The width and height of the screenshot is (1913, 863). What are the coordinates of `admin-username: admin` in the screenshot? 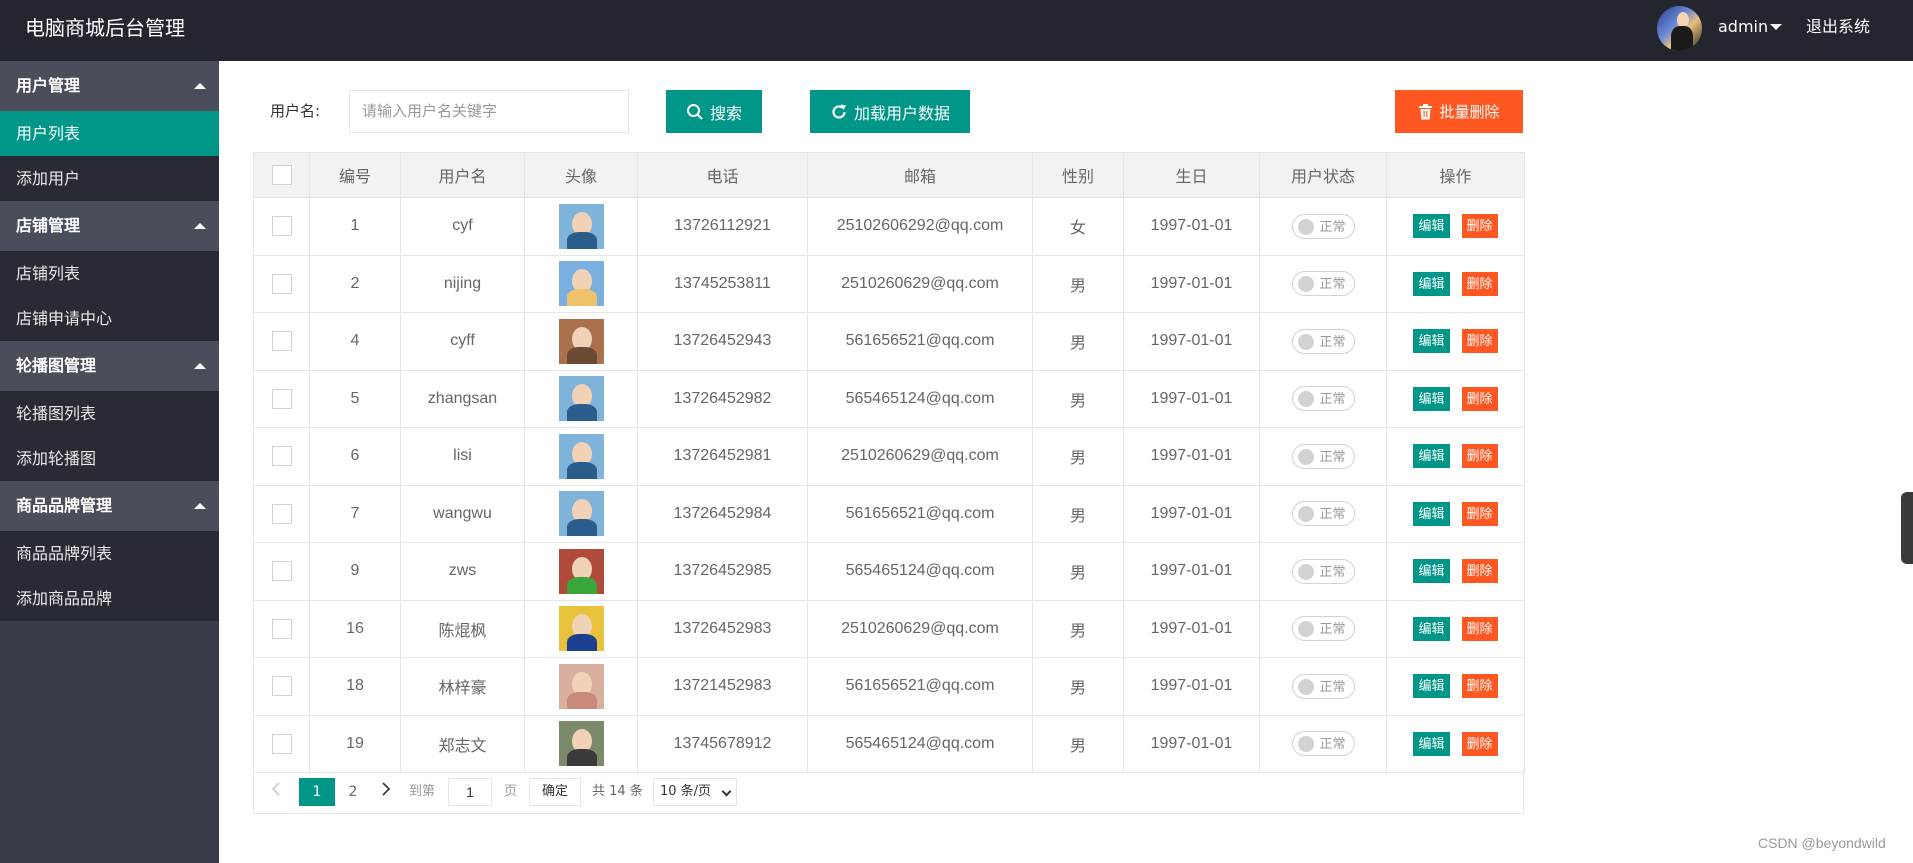 It's located at (1743, 27).